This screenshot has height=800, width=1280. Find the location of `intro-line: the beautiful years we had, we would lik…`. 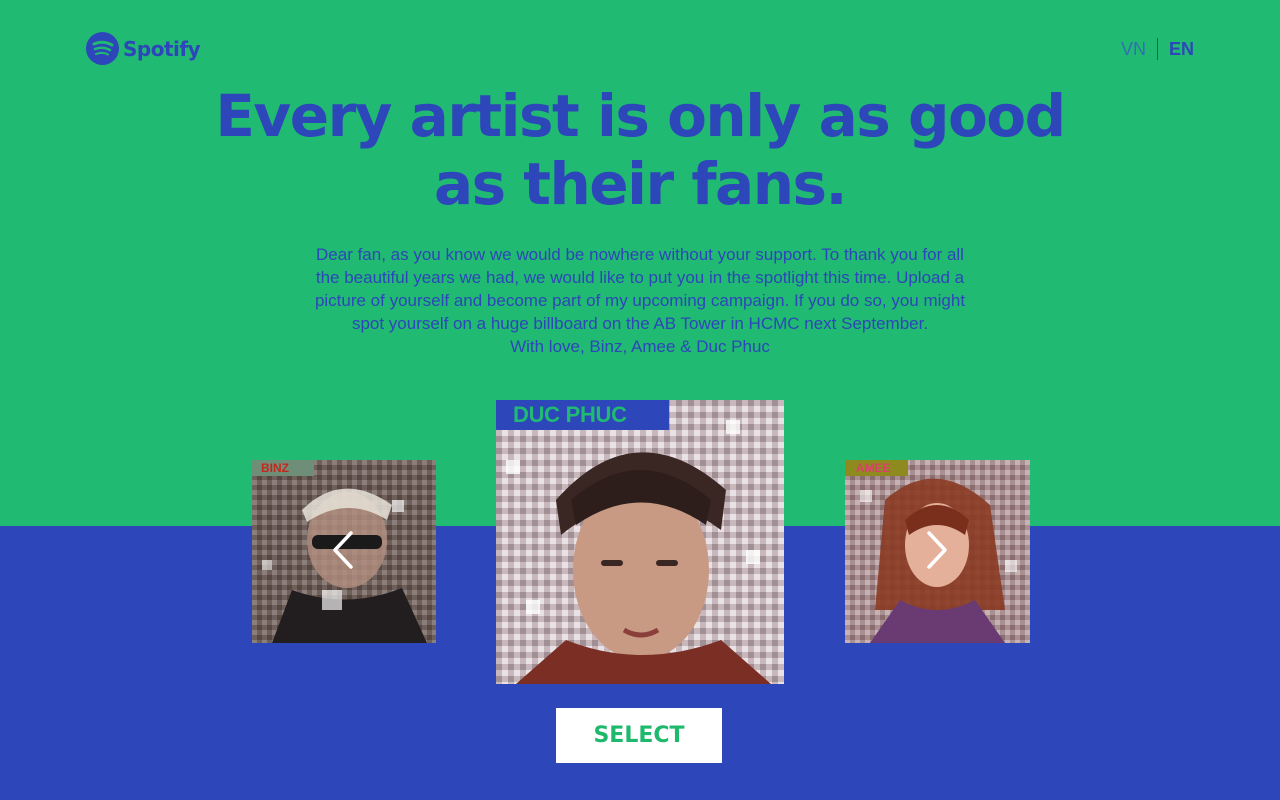

intro-line: the beautiful years we had, we would lik… is located at coordinates (640, 277).